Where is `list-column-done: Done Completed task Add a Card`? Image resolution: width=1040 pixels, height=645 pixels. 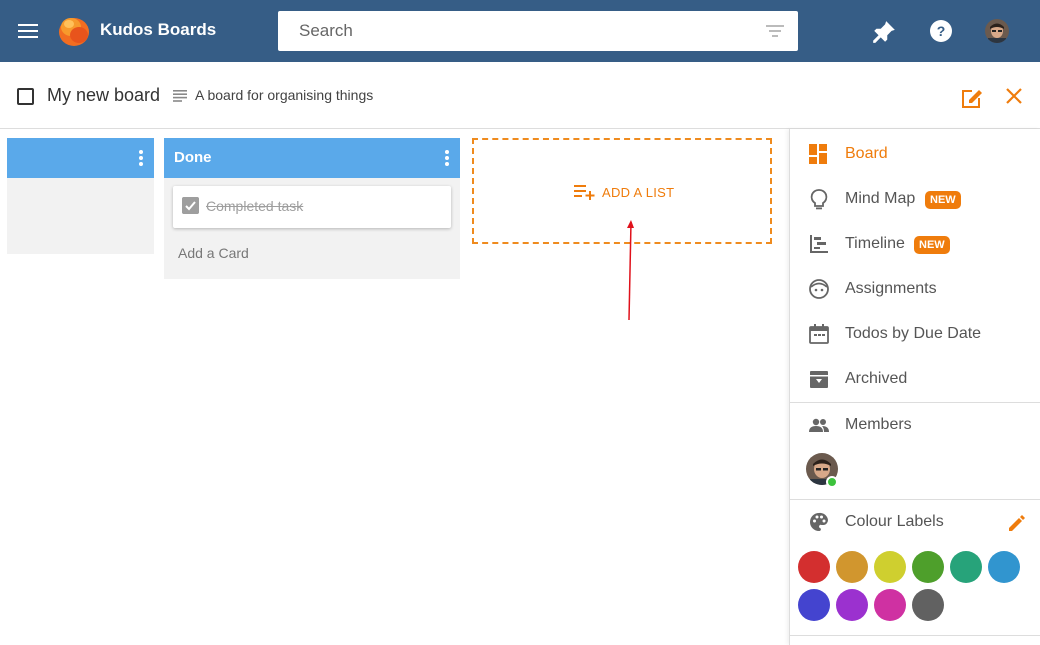 list-column-done: Done Completed task Add a Card is located at coordinates (312, 208).